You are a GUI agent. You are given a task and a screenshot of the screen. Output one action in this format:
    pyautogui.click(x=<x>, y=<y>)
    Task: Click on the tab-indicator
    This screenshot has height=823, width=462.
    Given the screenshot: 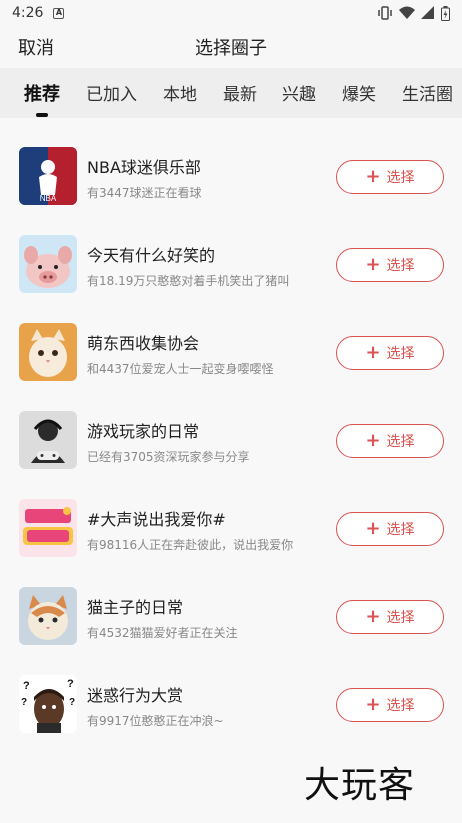 What is the action you would take?
    pyautogui.click(x=42, y=115)
    